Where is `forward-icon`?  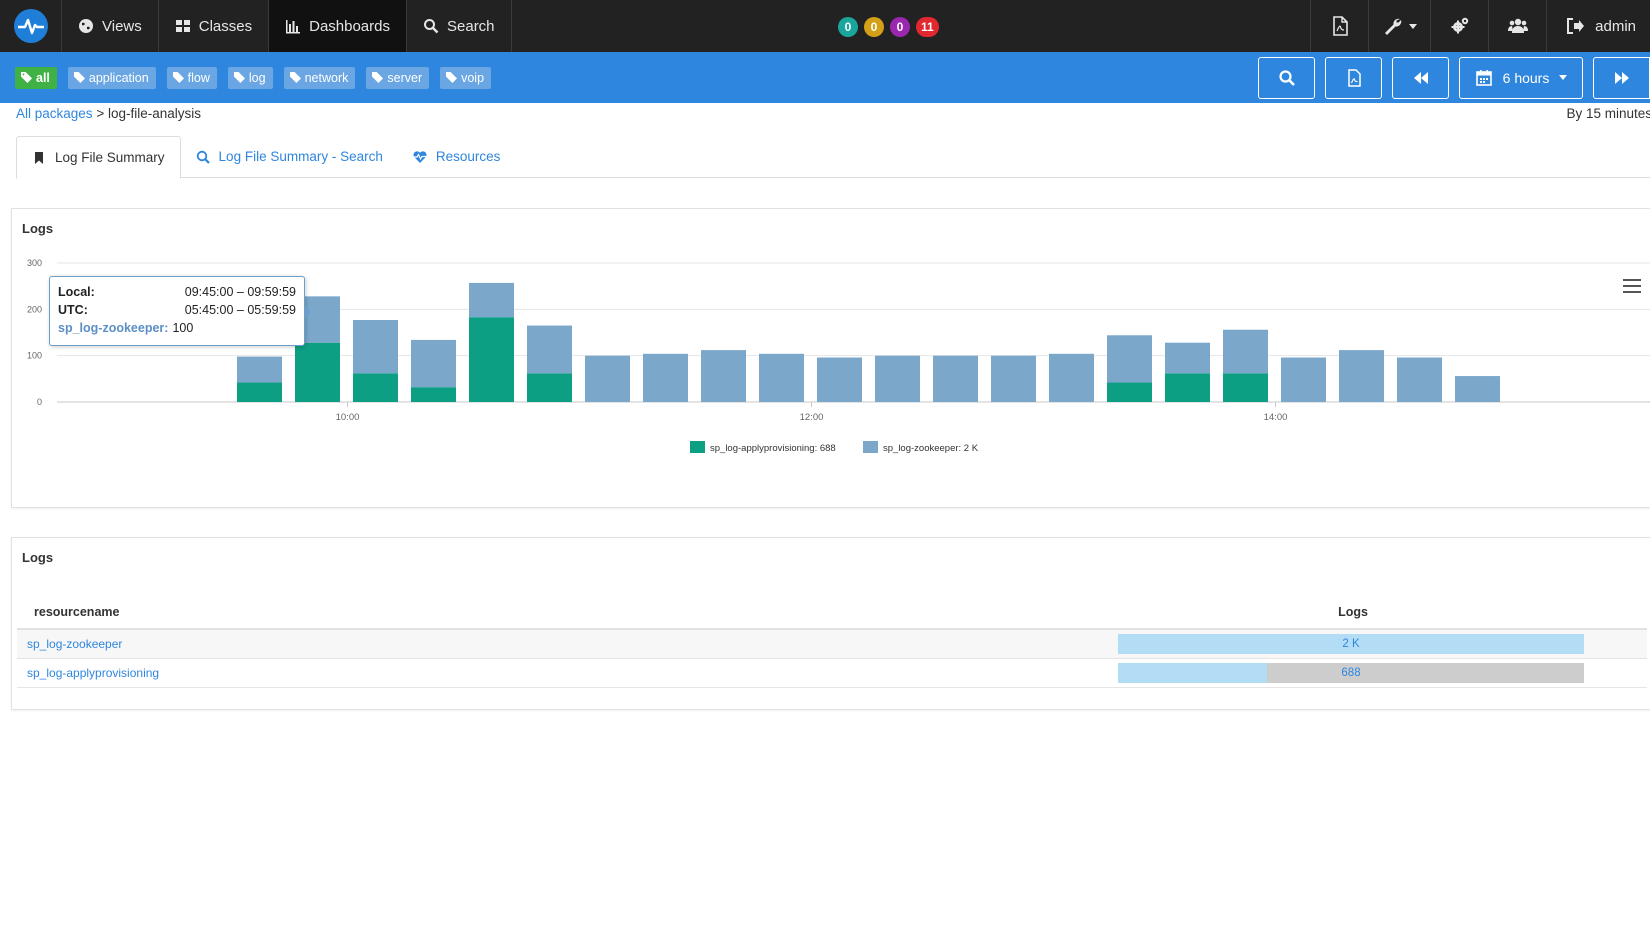 forward-icon is located at coordinates (1621, 77).